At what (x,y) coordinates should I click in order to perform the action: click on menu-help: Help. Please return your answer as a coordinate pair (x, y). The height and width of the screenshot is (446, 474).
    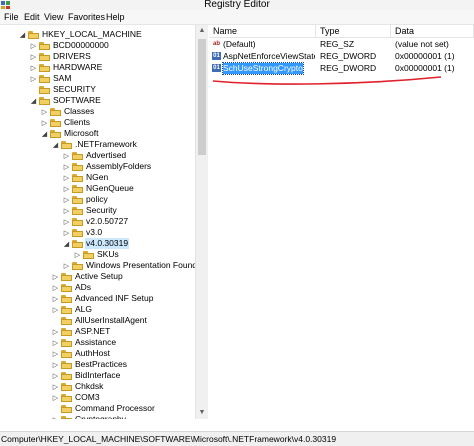
    Looking at the image, I should click on (115, 17).